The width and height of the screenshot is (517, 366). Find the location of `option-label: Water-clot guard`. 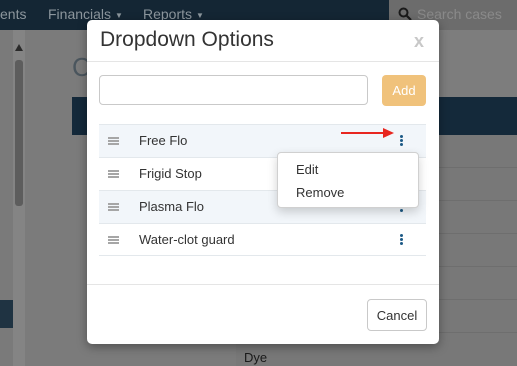

option-label: Water-clot guard is located at coordinates (187, 239).